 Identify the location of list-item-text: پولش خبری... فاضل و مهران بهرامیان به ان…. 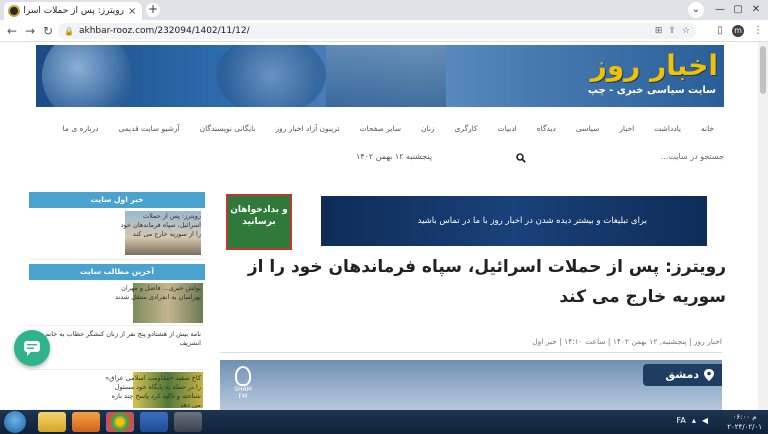
(158, 292).